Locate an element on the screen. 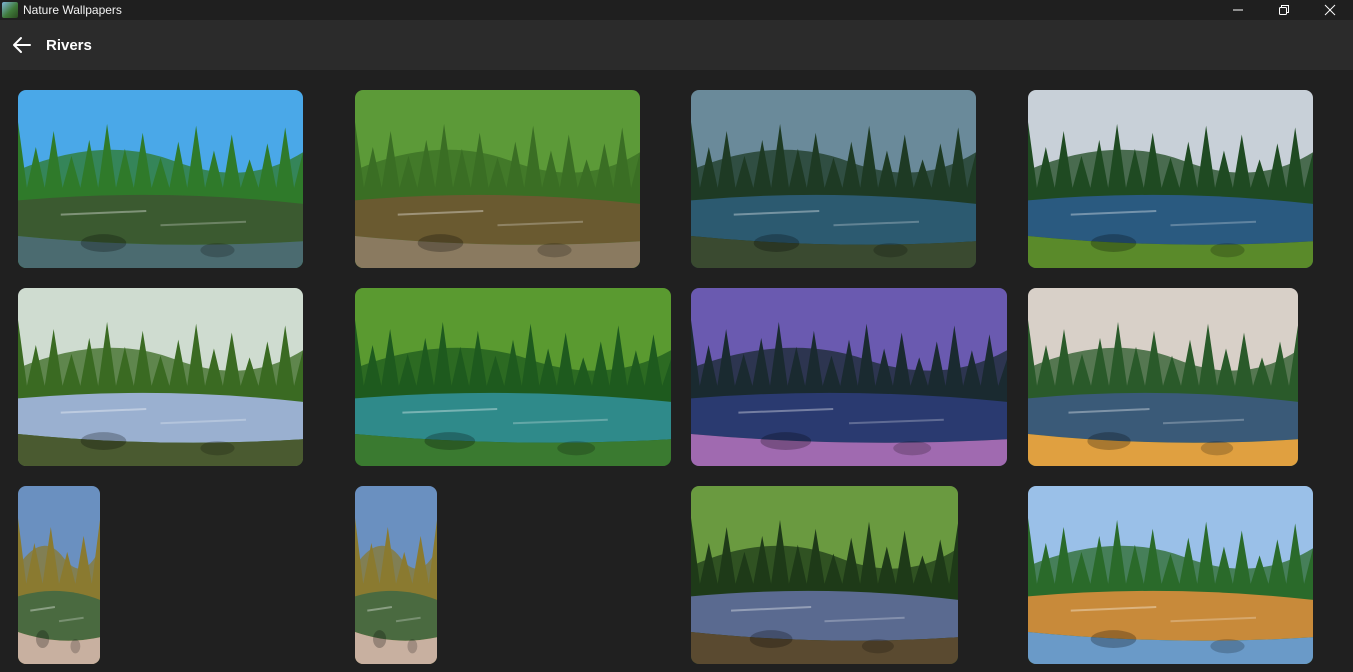 The image size is (1353, 672). minimize-button is located at coordinates (1238, 10).